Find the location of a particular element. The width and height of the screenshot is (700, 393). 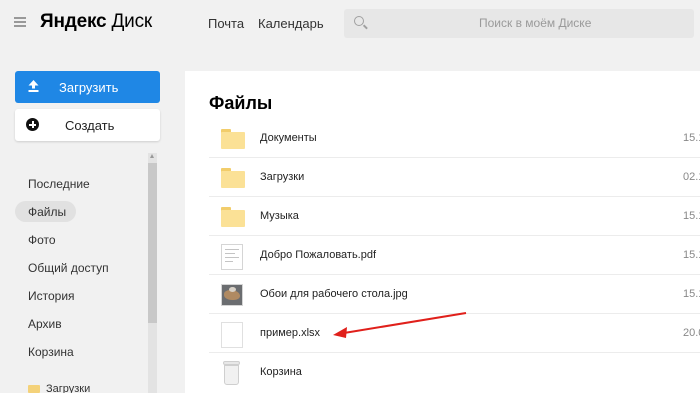

file-name: Музыка is located at coordinates (279, 216).